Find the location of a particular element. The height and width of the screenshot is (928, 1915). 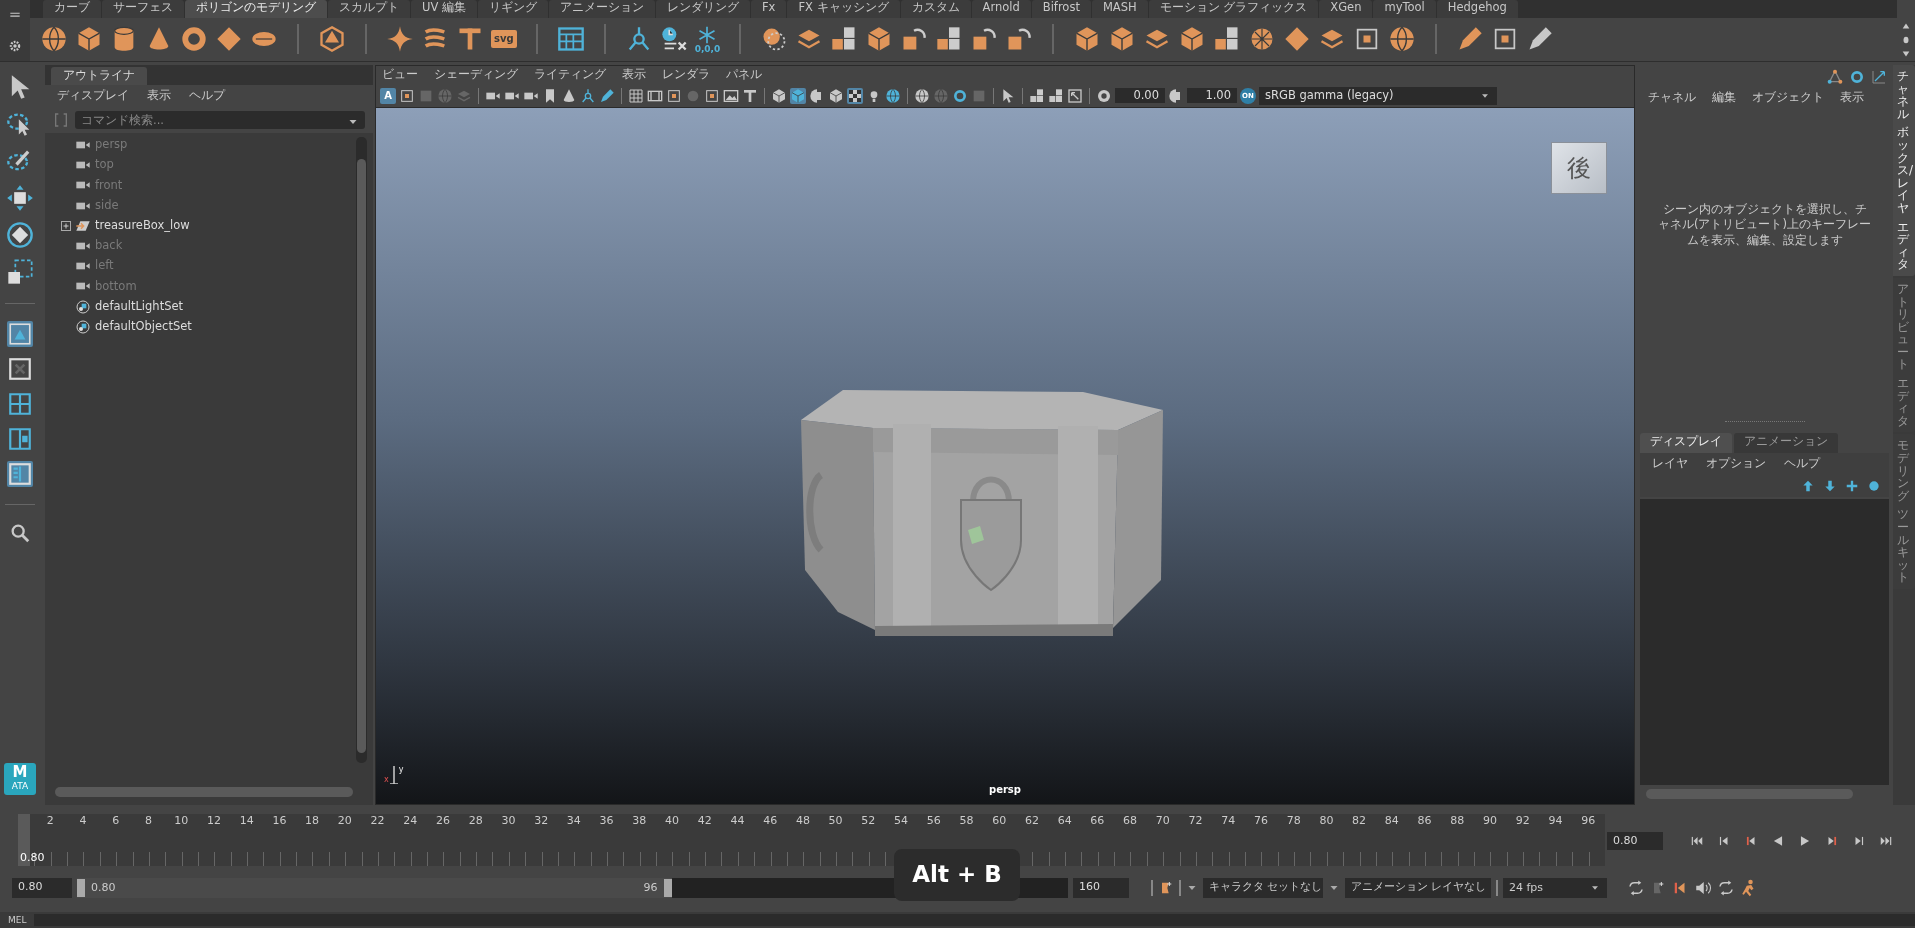

menu-item: ビュー is located at coordinates (400, 75).